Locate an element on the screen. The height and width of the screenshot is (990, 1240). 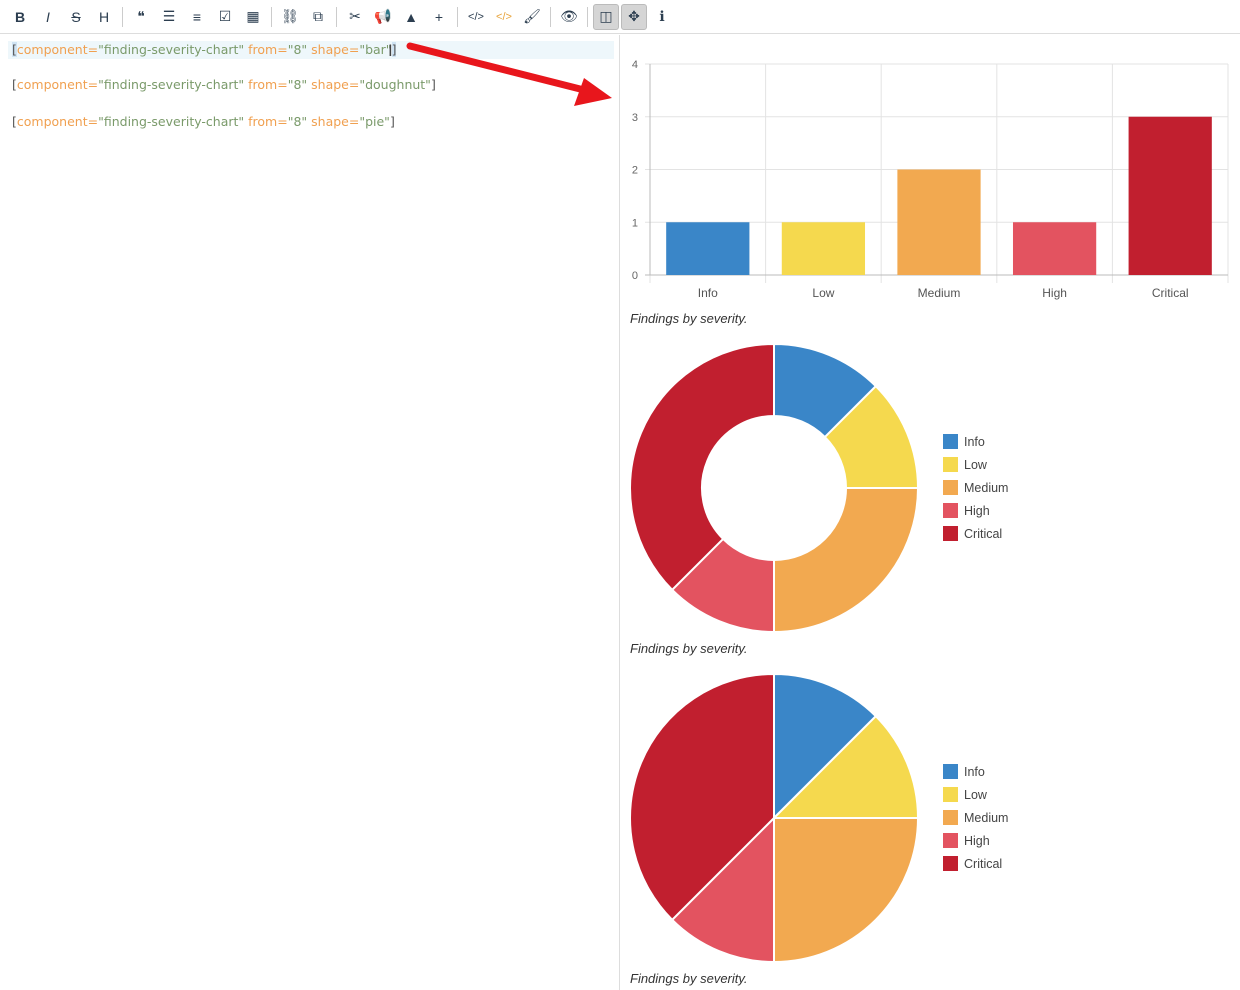
bar-high is located at coordinates (1054, 248).